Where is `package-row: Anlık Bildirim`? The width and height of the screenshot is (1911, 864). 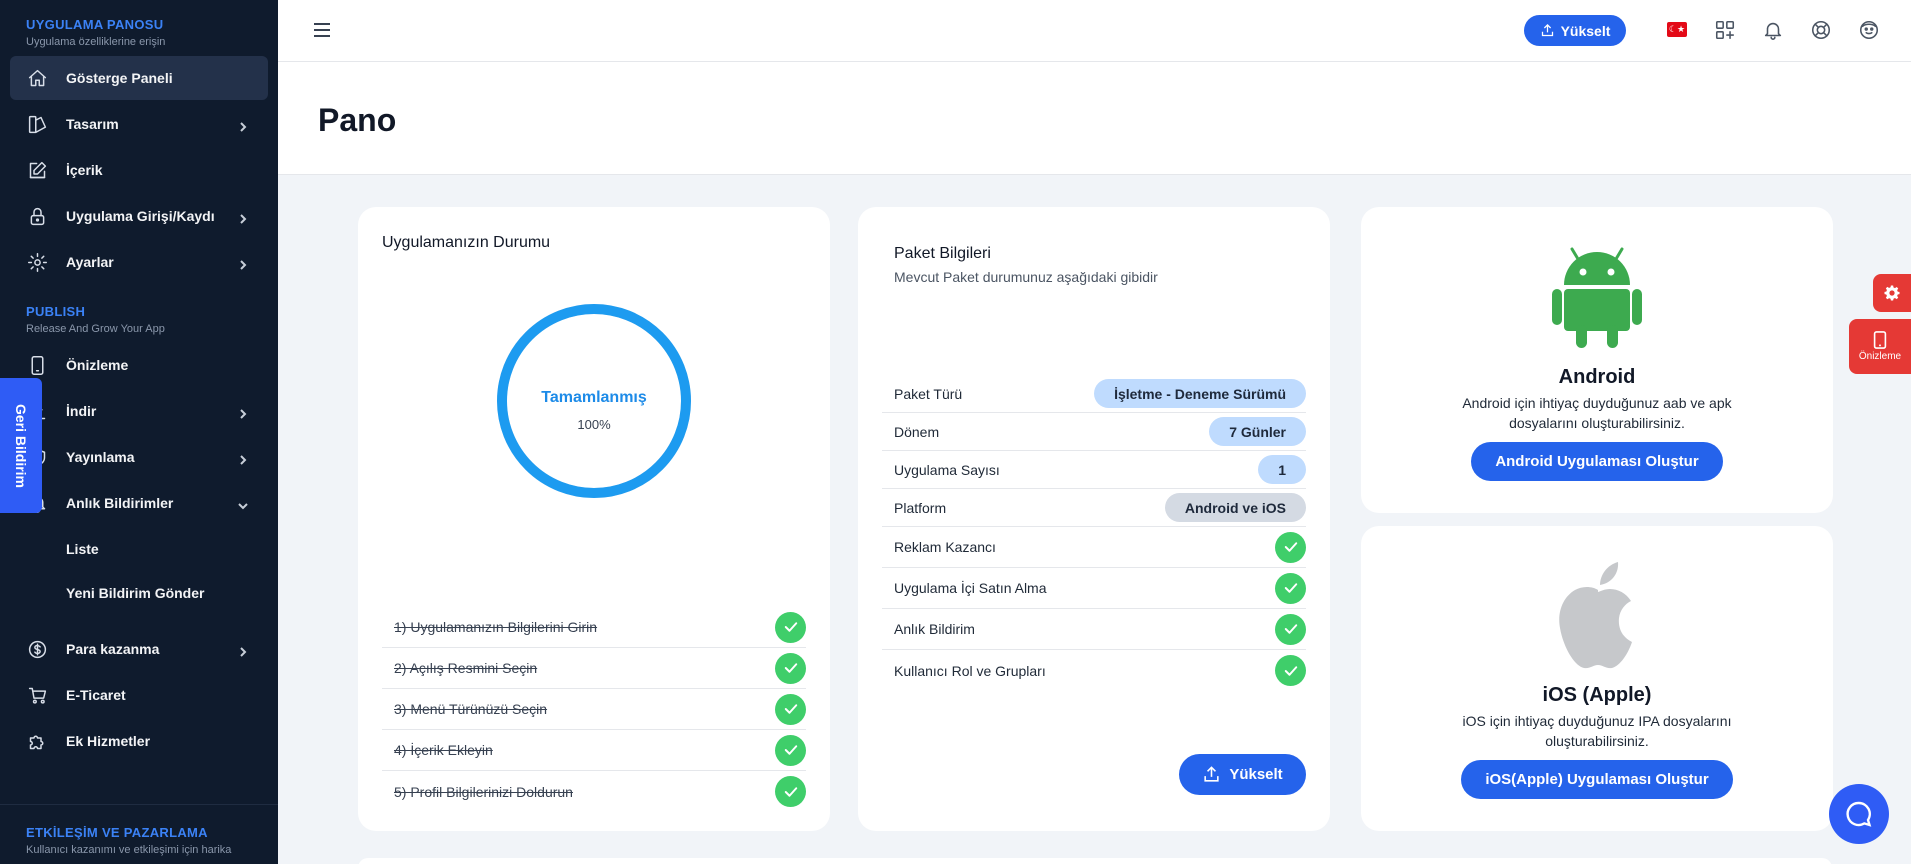
package-row: Anlık Bildirim is located at coordinates (1094, 629).